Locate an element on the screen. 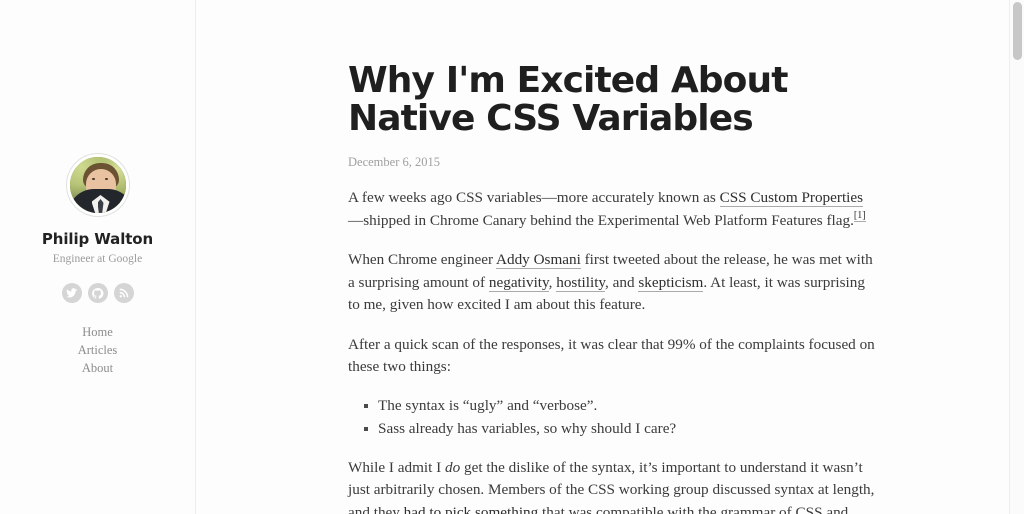  scrollbar-thumb is located at coordinates (1017, 31).